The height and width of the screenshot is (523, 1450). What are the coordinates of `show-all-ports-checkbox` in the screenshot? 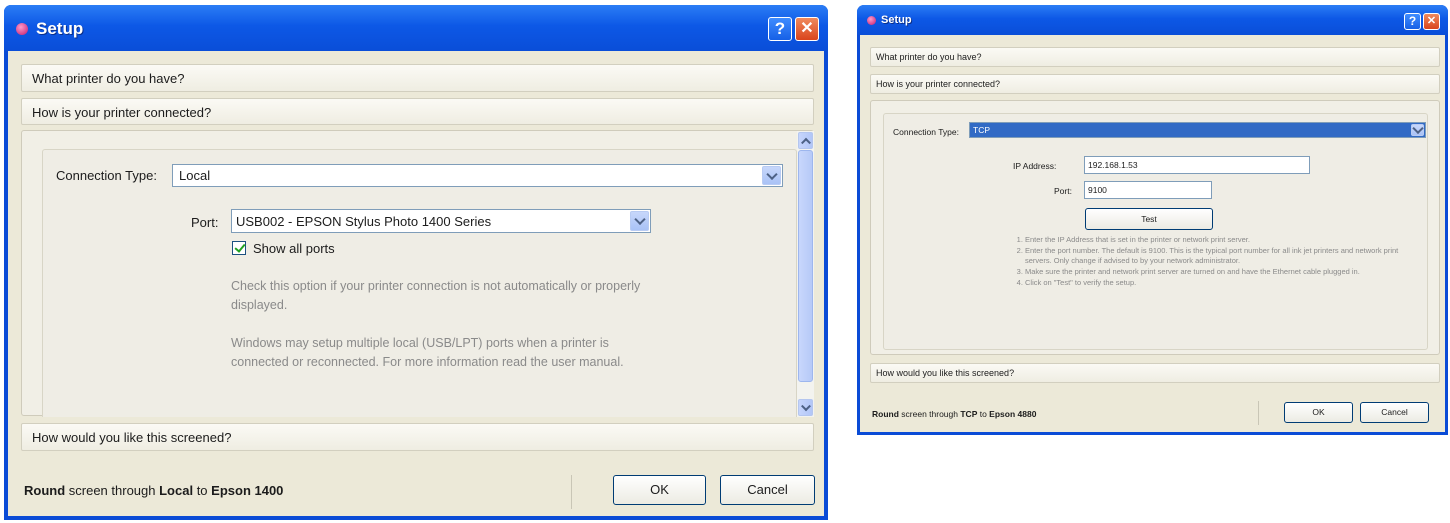 It's located at (239, 248).